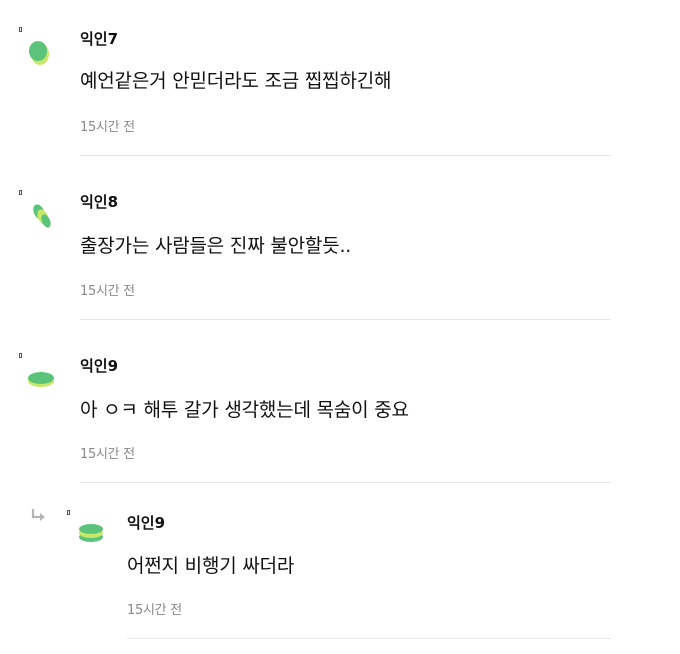 The height and width of the screenshot is (654, 680). What do you see at coordinates (211, 566) in the screenshot?
I see `comment-text: 어쩐지 비행기 싸더라` at bounding box center [211, 566].